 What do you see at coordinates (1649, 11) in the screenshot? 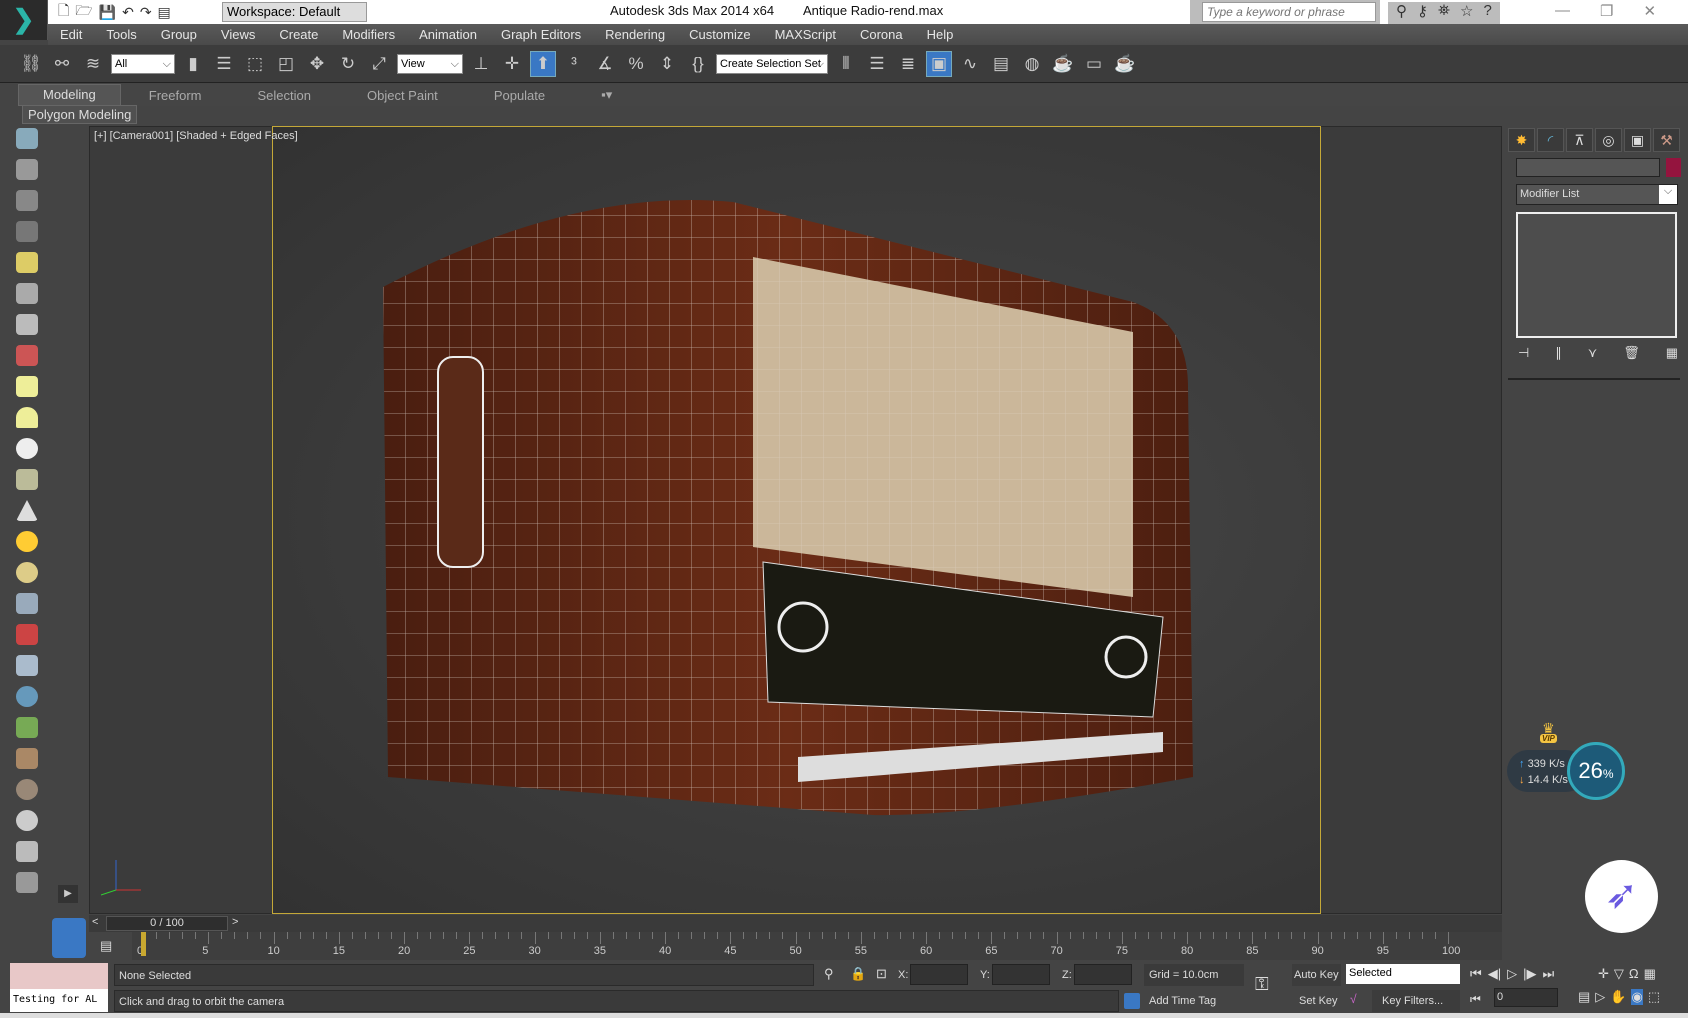
I see `close-icon: ✕` at bounding box center [1649, 11].